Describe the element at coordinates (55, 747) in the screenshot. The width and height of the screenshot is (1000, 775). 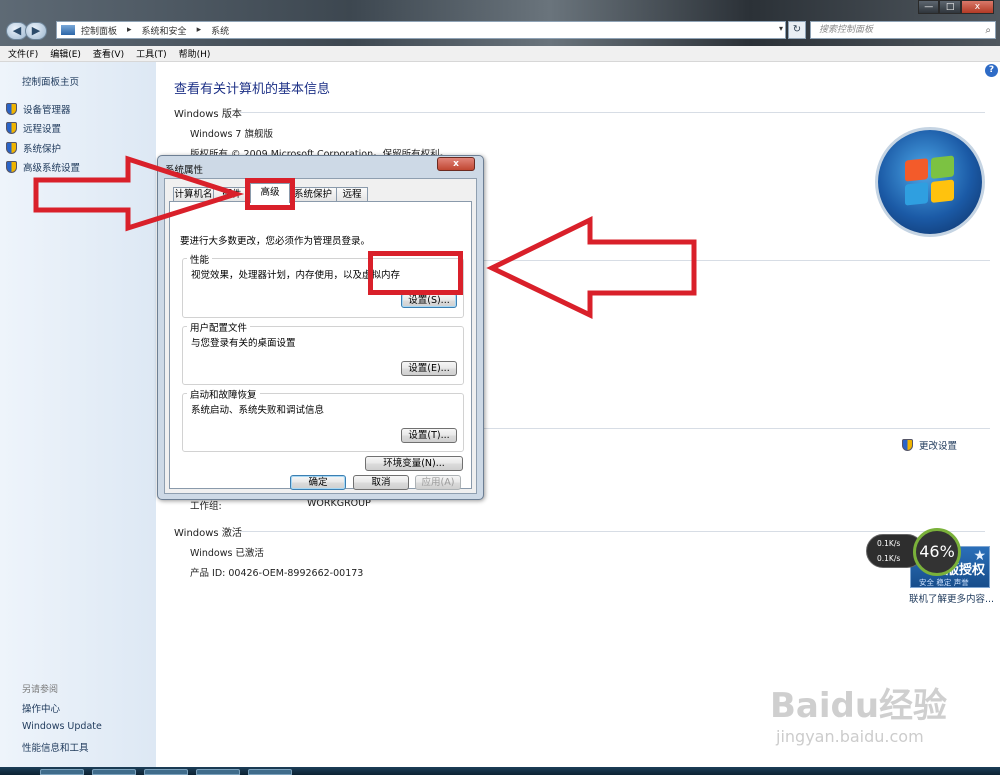
I see `performance-info-link: 性能信息和工具` at that location.